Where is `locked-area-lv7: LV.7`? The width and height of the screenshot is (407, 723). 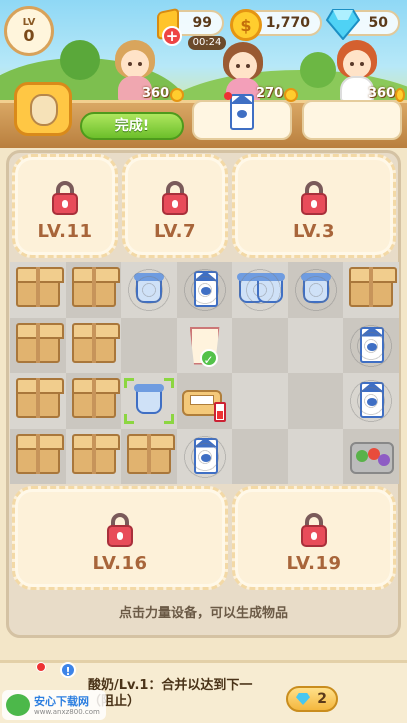
locked-area-lv7: LV.7 is located at coordinates (175, 206).